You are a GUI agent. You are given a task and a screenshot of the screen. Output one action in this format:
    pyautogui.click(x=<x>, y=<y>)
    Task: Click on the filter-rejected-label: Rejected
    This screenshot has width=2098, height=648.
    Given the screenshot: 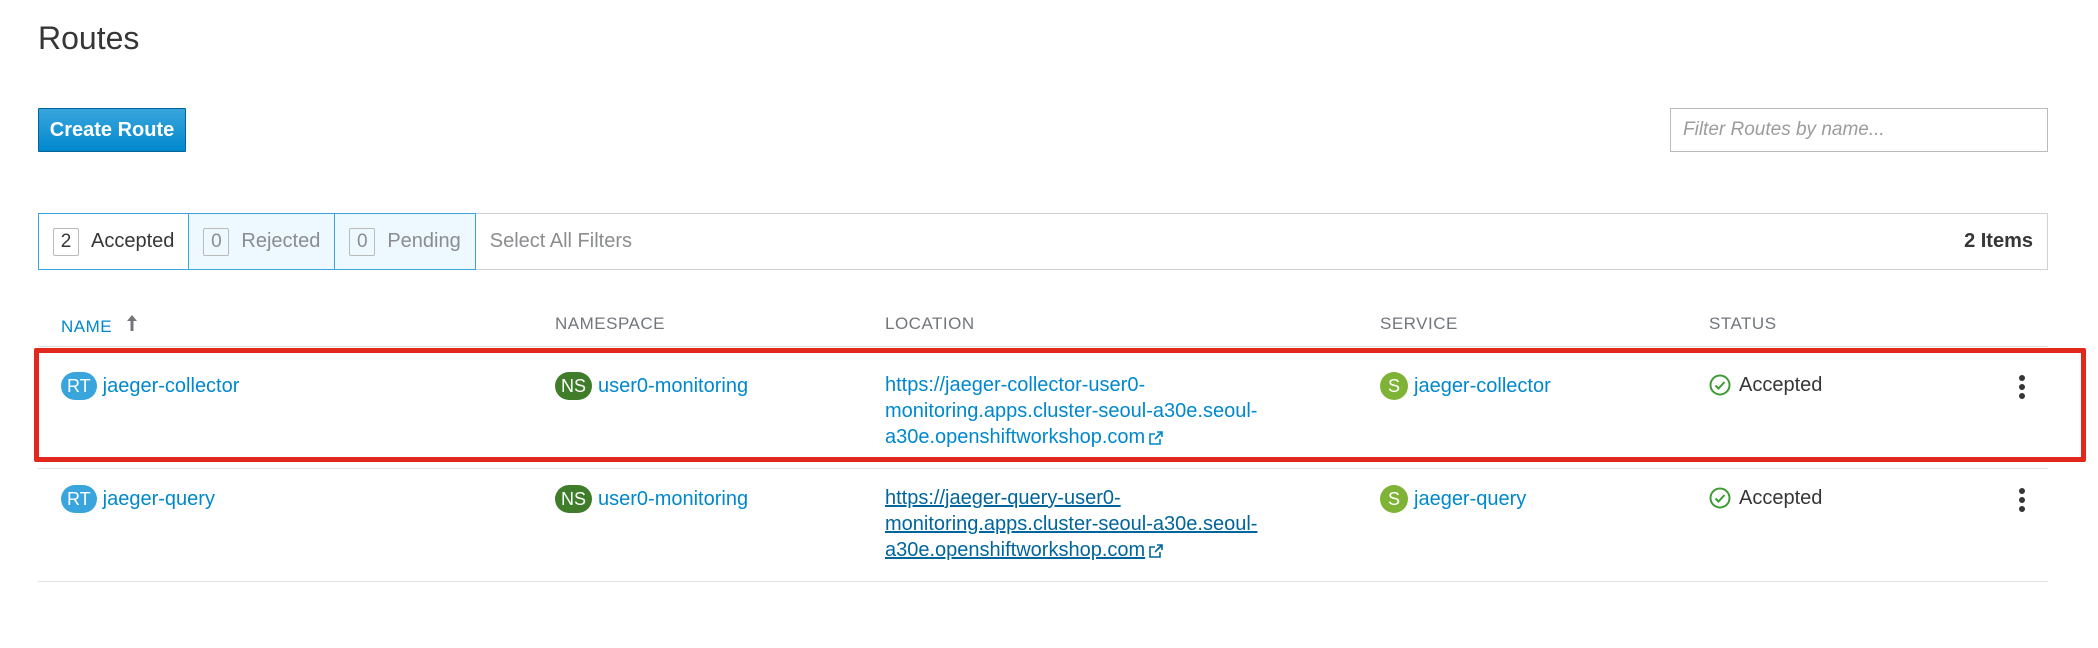 What is the action you would take?
    pyautogui.click(x=281, y=241)
    